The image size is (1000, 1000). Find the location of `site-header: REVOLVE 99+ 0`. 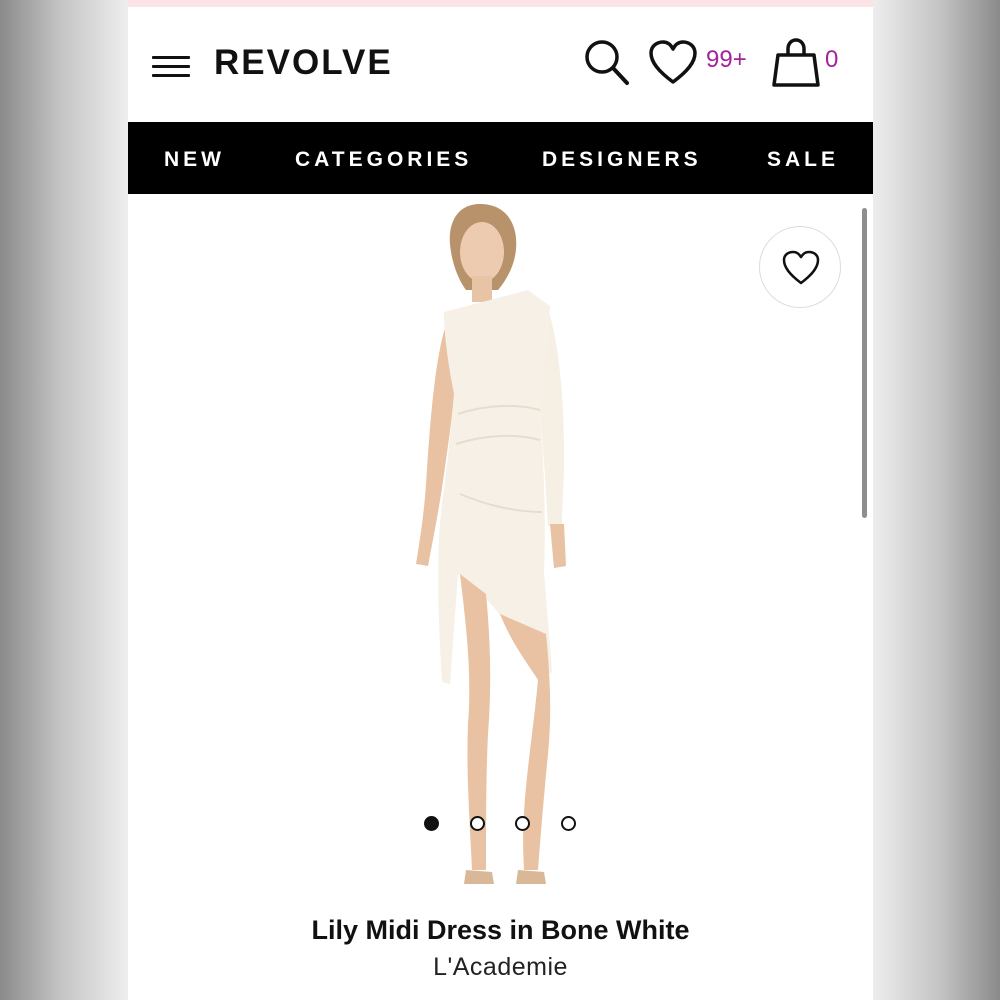

site-header: REVOLVE 99+ 0 is located at coordinates (500, 64).